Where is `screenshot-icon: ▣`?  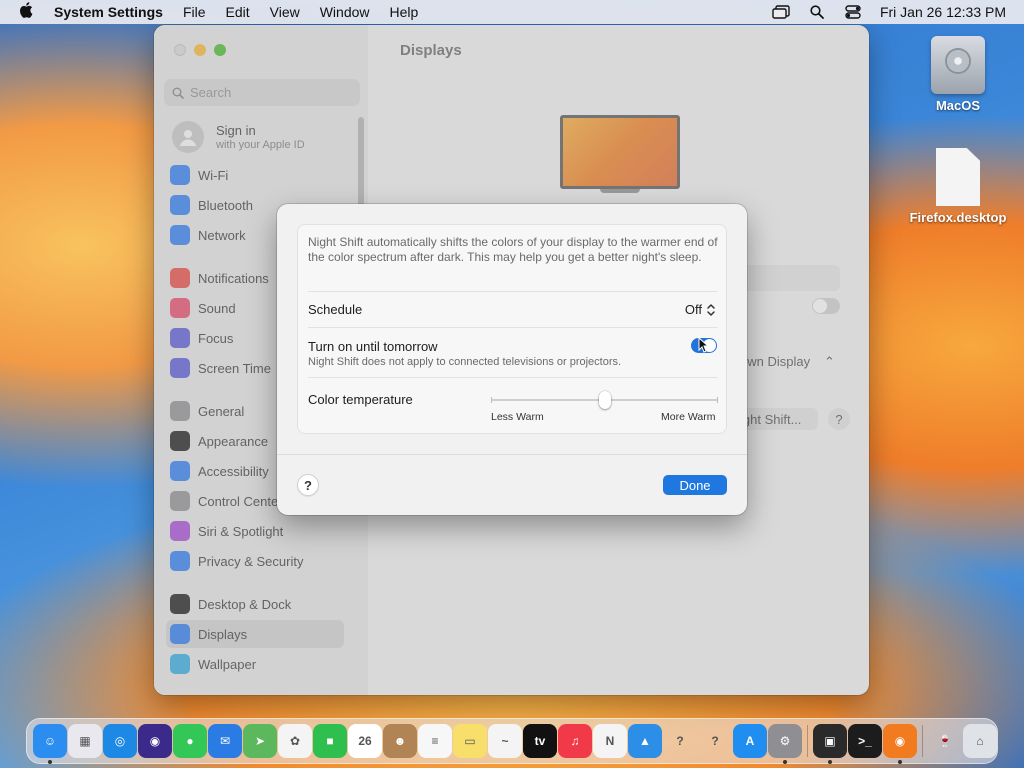
screenshot-icon: ▣ is located at coordinates (830, 744).